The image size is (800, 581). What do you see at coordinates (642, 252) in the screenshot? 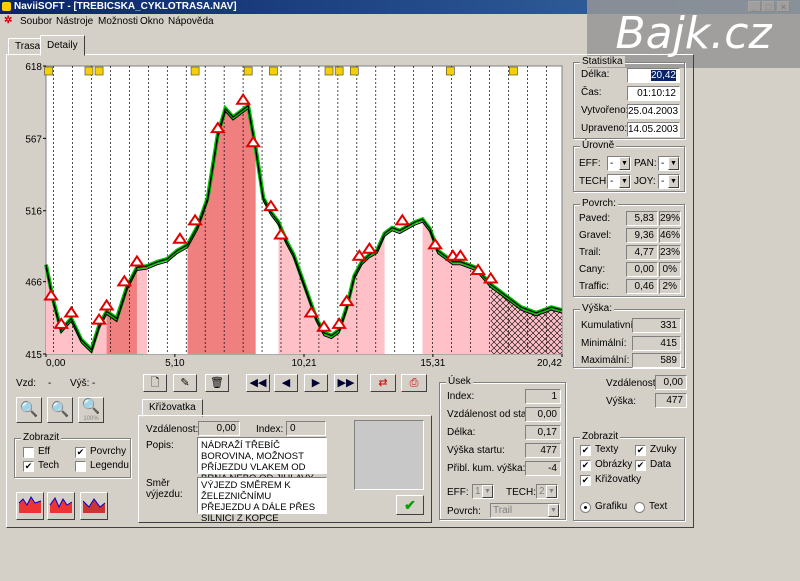
I see `povrch-row-km: 4,77` at bounding box center [642, 252].